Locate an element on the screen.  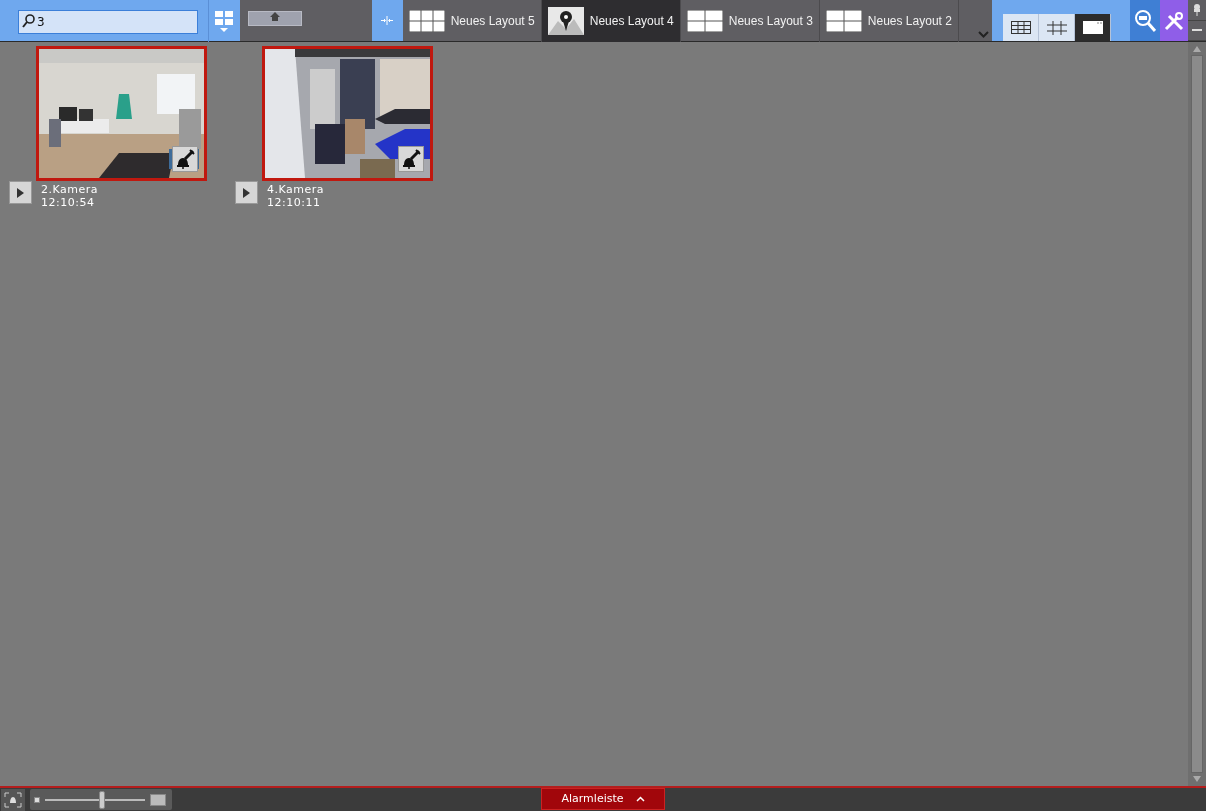
split-icon is located at coordinates (387, 20).